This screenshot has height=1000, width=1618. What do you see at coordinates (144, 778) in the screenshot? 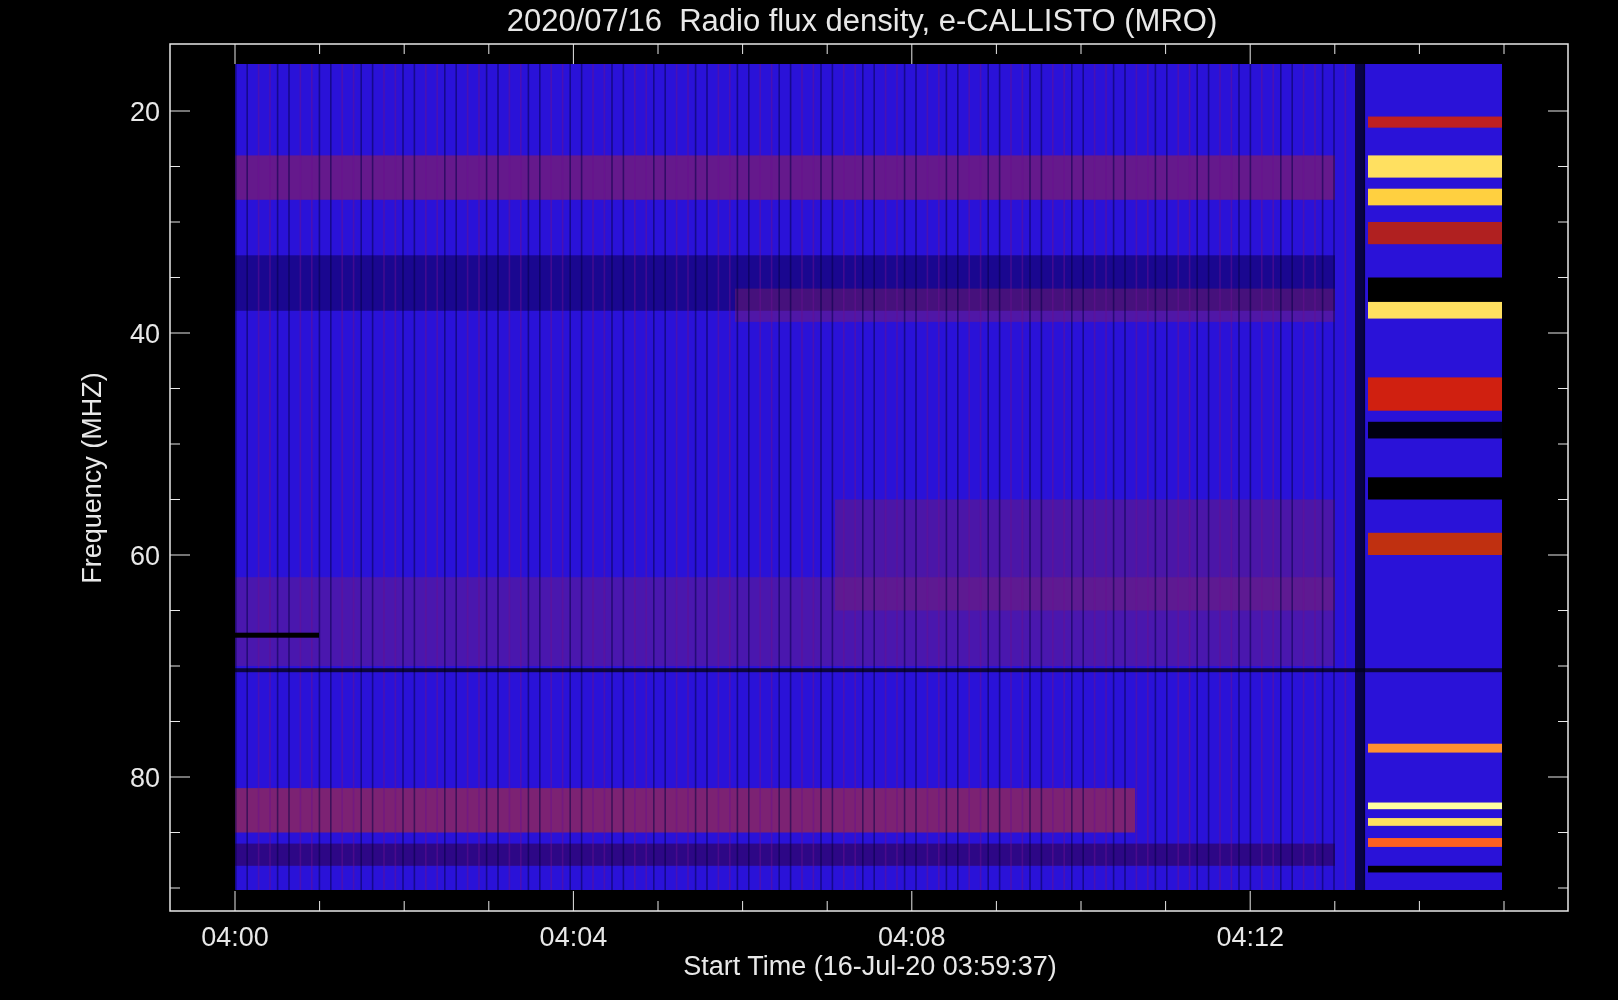
I see `y-tick-label: 80` at bounding box center [144, 778].